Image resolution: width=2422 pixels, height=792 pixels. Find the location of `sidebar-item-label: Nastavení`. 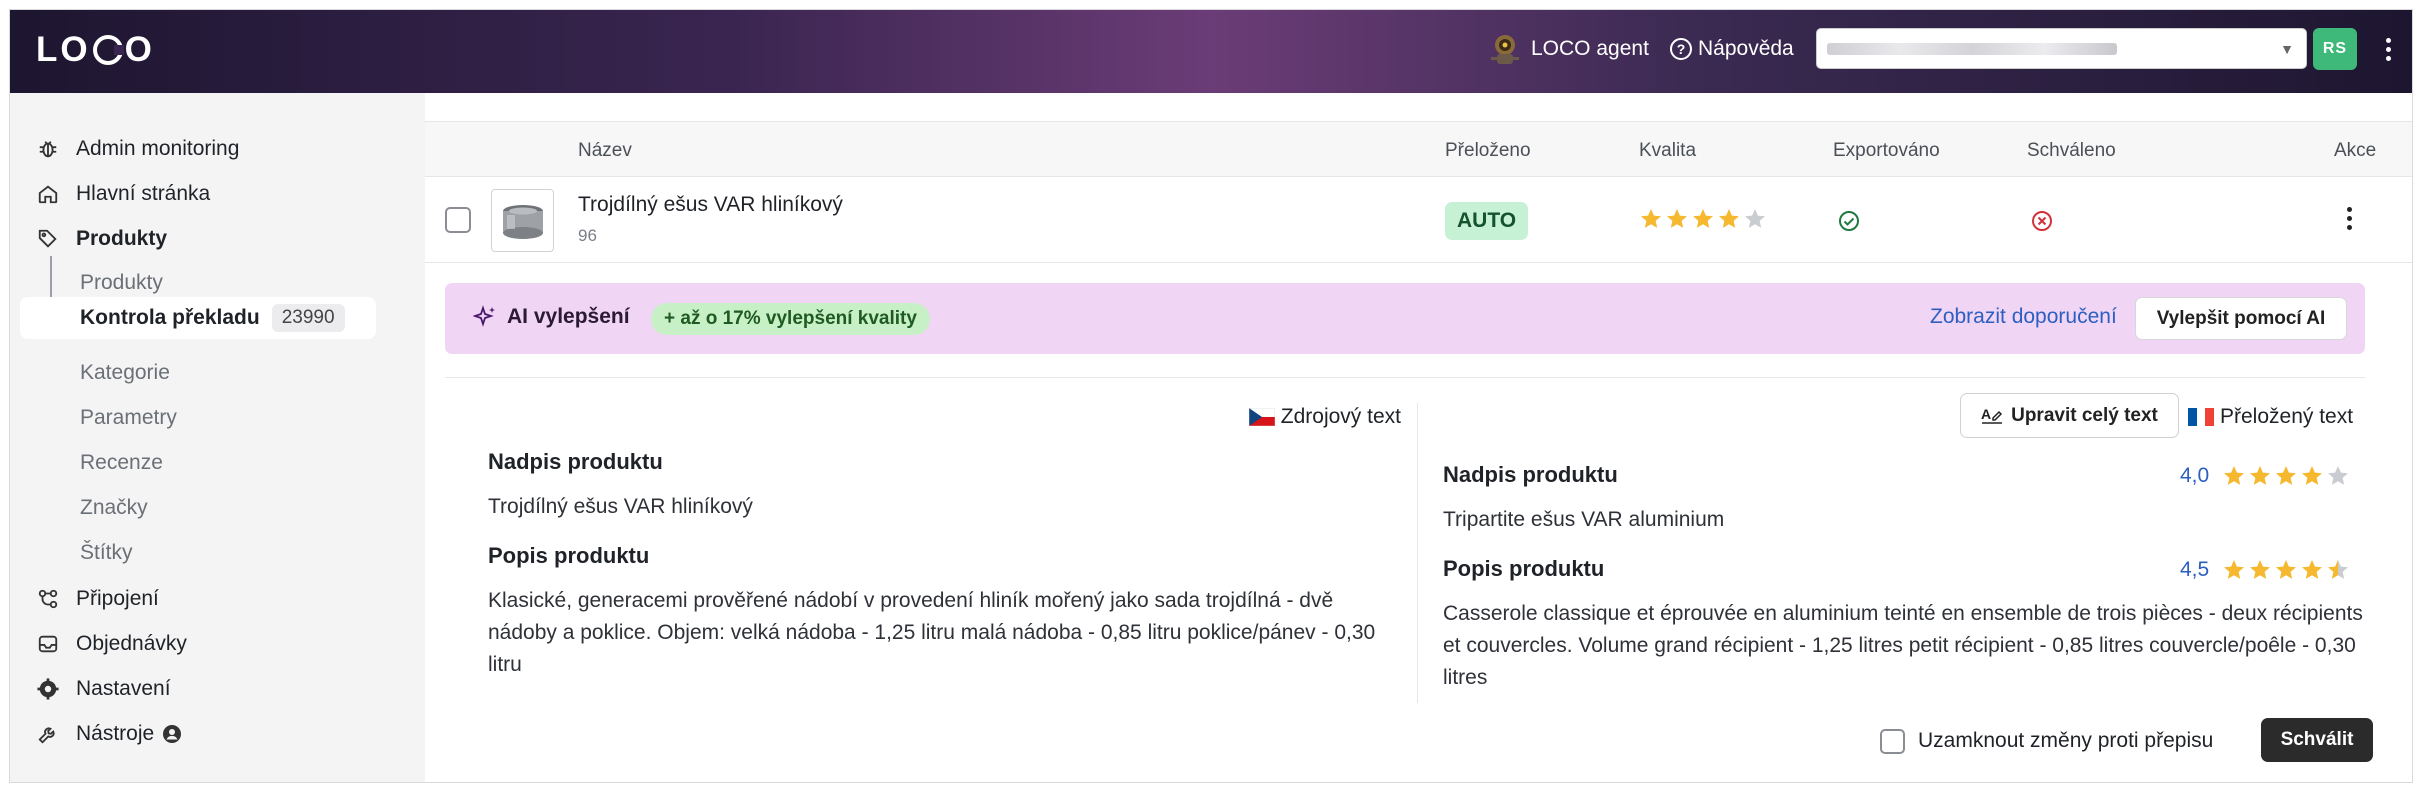

sidebar-item-label: Nastavení is located at coordinates (123, 688).